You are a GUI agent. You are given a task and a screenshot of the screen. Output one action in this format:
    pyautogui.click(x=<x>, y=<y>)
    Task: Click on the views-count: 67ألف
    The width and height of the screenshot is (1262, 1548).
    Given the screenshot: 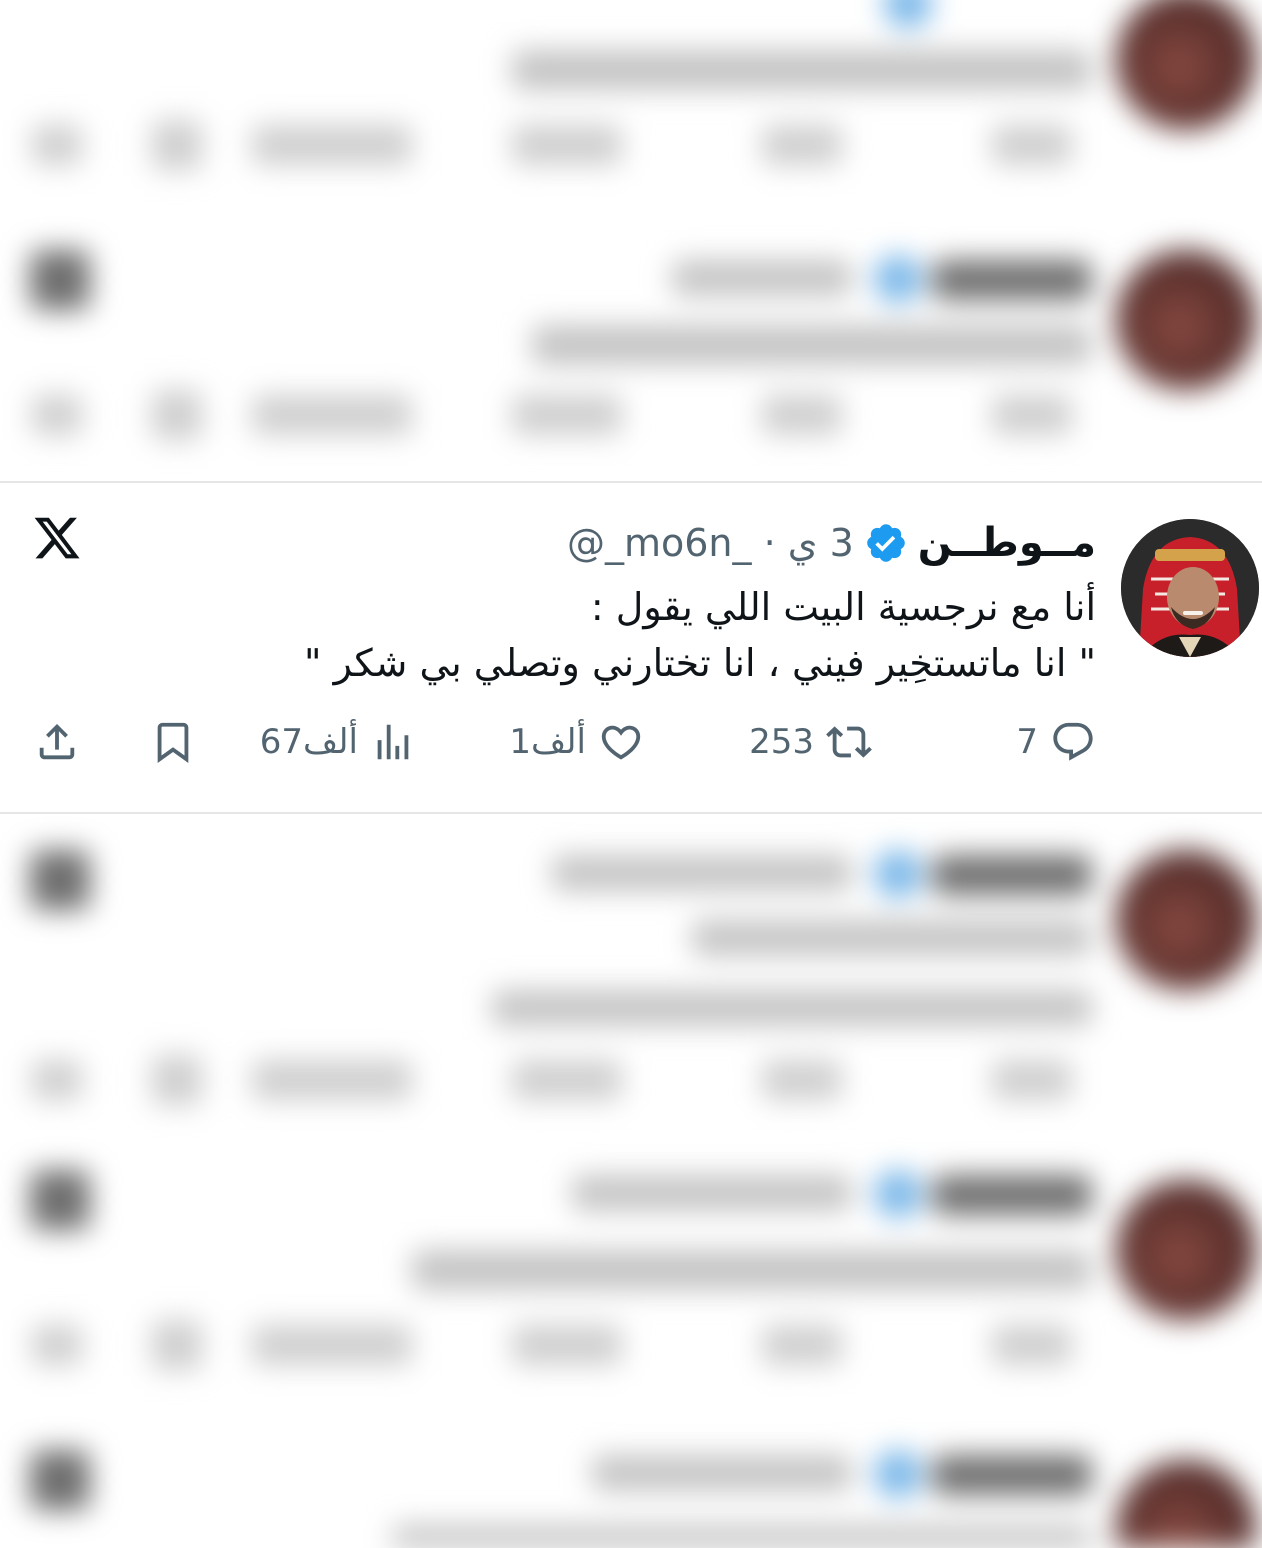 What is the action you would take?
    pyautogui.click(x=308, y=742)
    